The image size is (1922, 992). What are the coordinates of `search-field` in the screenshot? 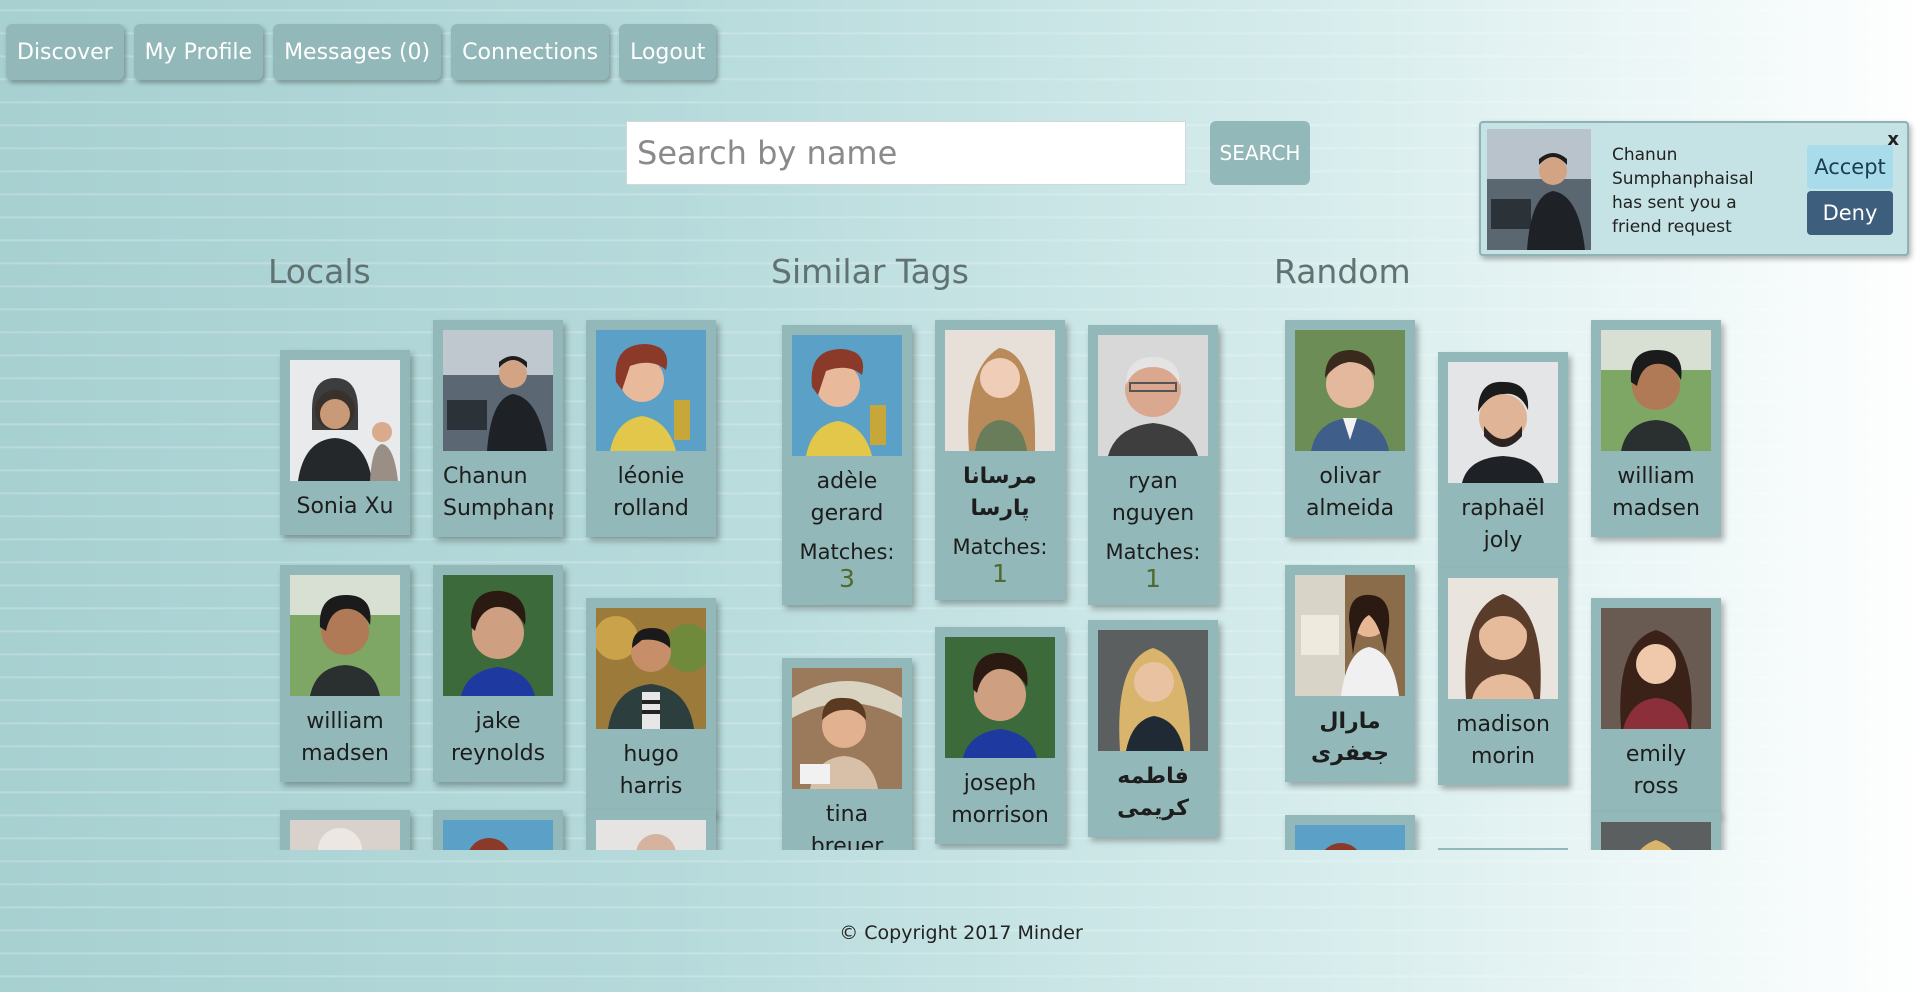 It's located at (906, 153).